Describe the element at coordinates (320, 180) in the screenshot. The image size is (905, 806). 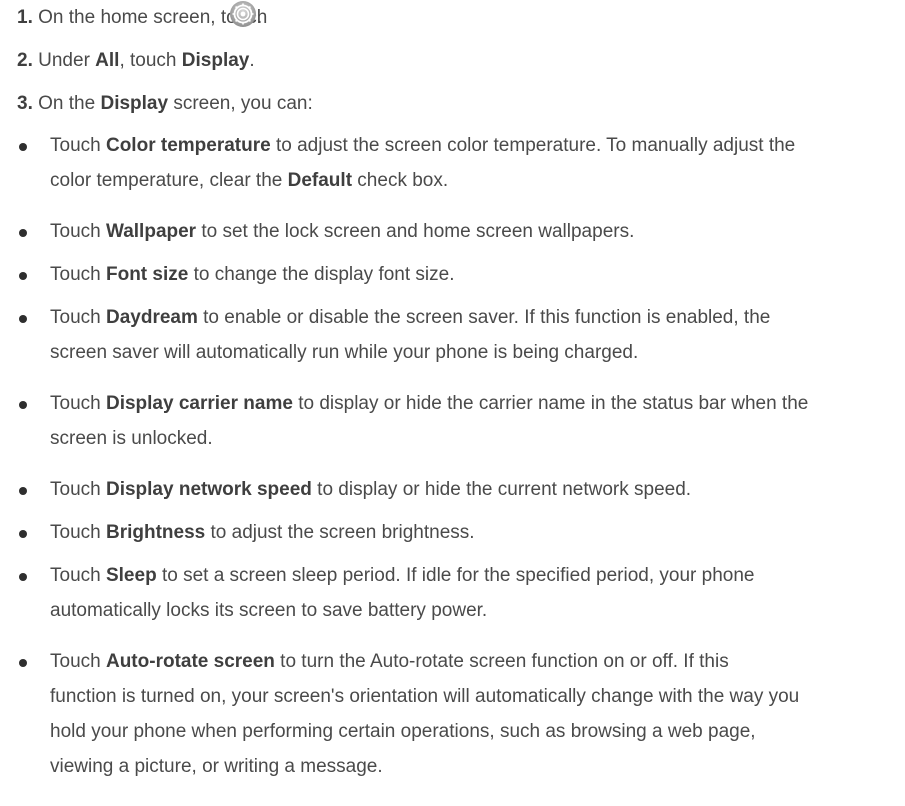
I see `bold-term: Default` at that location.